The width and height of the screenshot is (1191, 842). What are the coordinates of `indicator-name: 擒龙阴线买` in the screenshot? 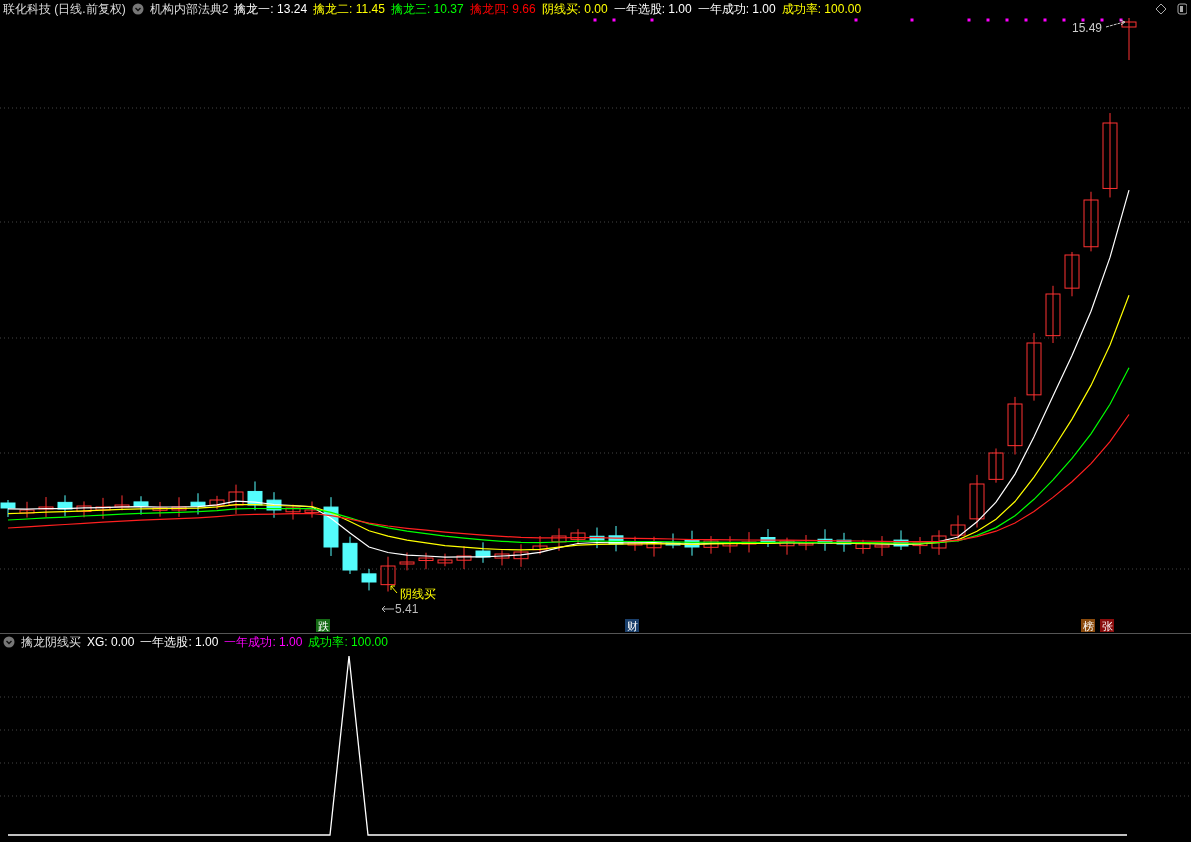 It's located at (51, 642).